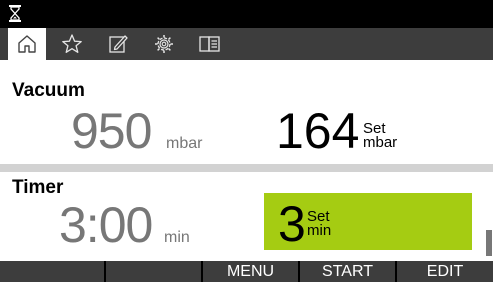  I want to click on section-divider, so click(246, 168).